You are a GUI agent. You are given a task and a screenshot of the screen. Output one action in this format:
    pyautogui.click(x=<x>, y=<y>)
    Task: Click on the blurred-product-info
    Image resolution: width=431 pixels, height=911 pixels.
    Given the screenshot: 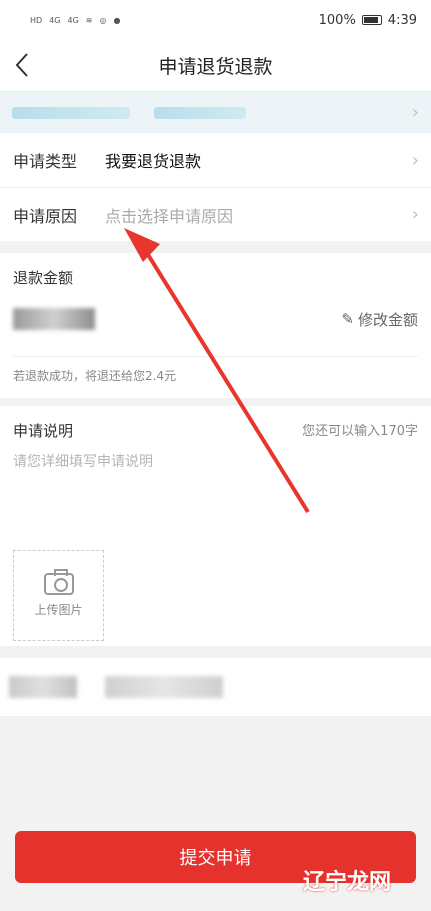 What is the action you would take?
    pyautogui.click(x=71, y=112)
    